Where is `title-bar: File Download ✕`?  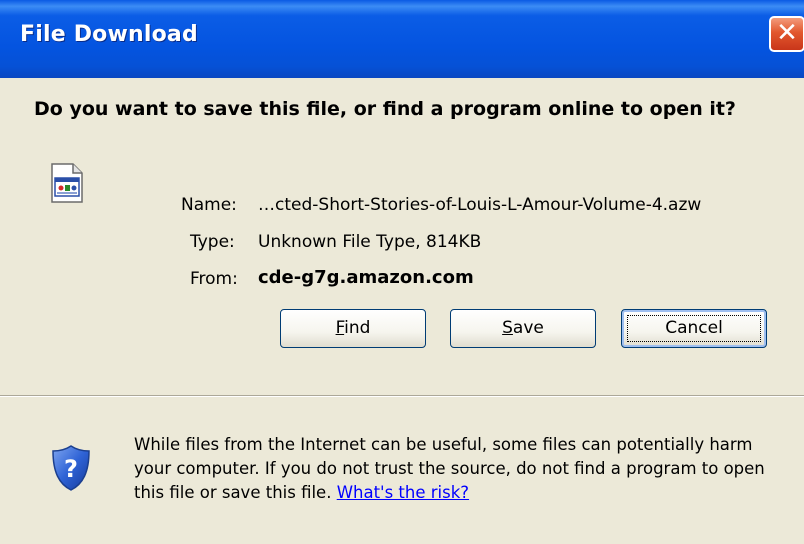
title-bar: File Download ✕ is located at coordinates (402, 39).